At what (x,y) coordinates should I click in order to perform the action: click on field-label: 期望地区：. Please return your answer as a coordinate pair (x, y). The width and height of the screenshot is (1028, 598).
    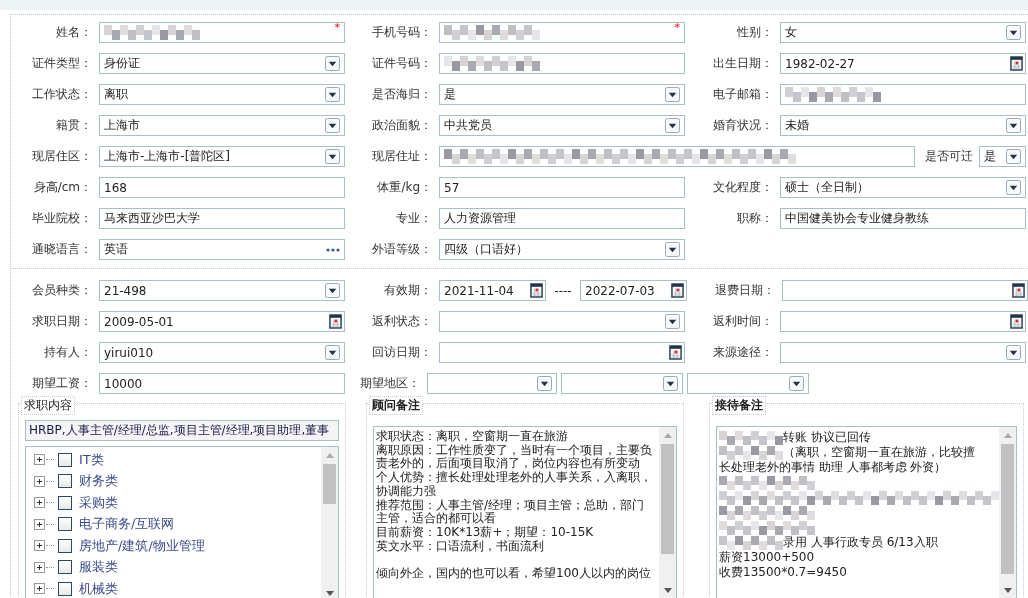
    Looking at the image, I should click on (390, 383).